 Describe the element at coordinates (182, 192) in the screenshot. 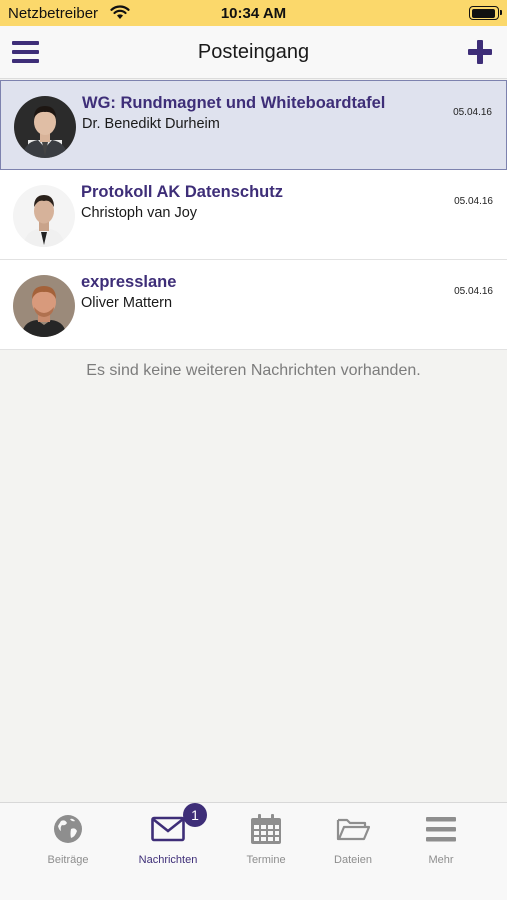

I see `message-subject: Protokoll AK Datenschutz` at that location.